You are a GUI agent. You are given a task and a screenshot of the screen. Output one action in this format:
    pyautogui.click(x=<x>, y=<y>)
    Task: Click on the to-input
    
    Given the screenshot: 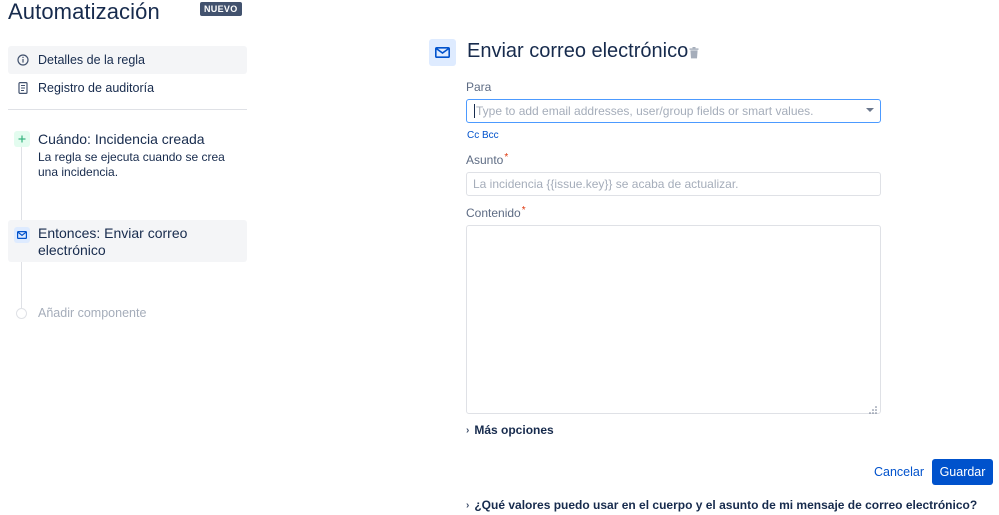 What is the action you would take?
    pyautogui.click(x=673, y=111)
    